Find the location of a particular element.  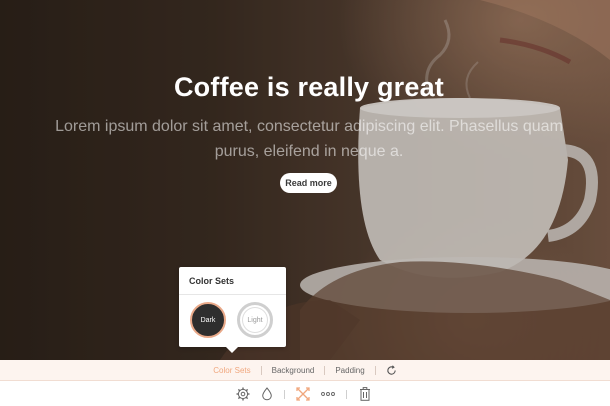

more-icon is located at coordinates (328, 394).